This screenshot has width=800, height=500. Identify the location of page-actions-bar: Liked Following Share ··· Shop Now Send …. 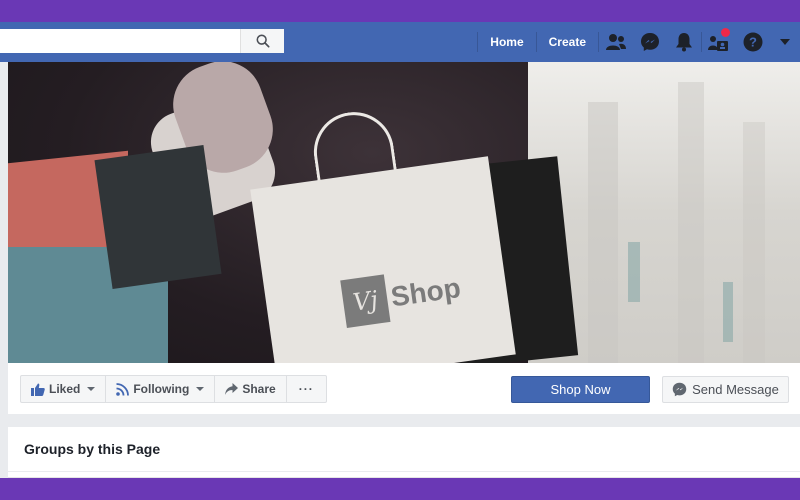
(404, 388).